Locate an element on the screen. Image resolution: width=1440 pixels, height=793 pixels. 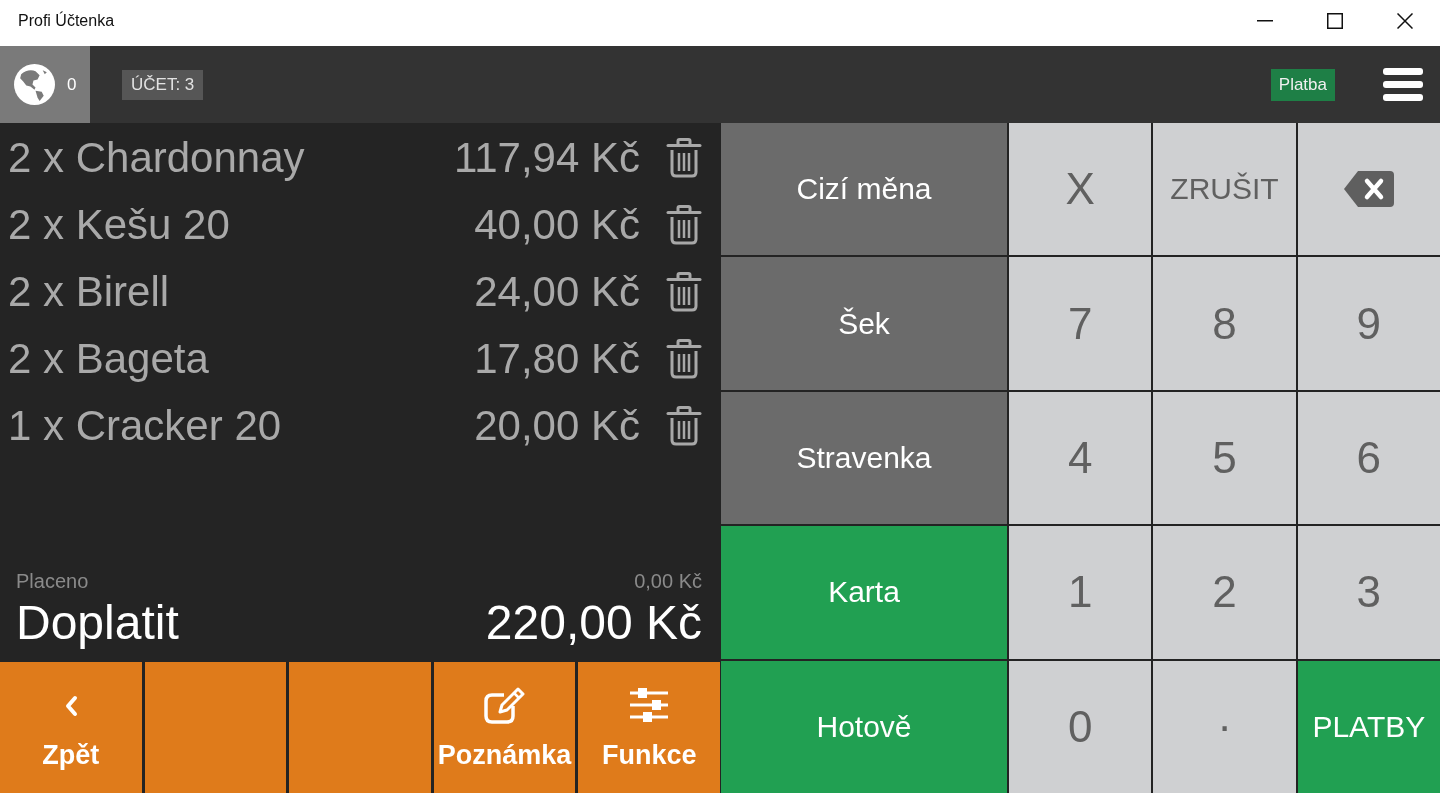
keypad-key: 4 is located at coordinates (1080, 458).